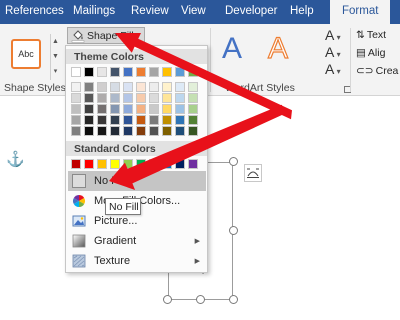  What do you see at coordinates (193, 11) in the screenshot?
I see `tab-view: View` at bounding box center [193, 11].